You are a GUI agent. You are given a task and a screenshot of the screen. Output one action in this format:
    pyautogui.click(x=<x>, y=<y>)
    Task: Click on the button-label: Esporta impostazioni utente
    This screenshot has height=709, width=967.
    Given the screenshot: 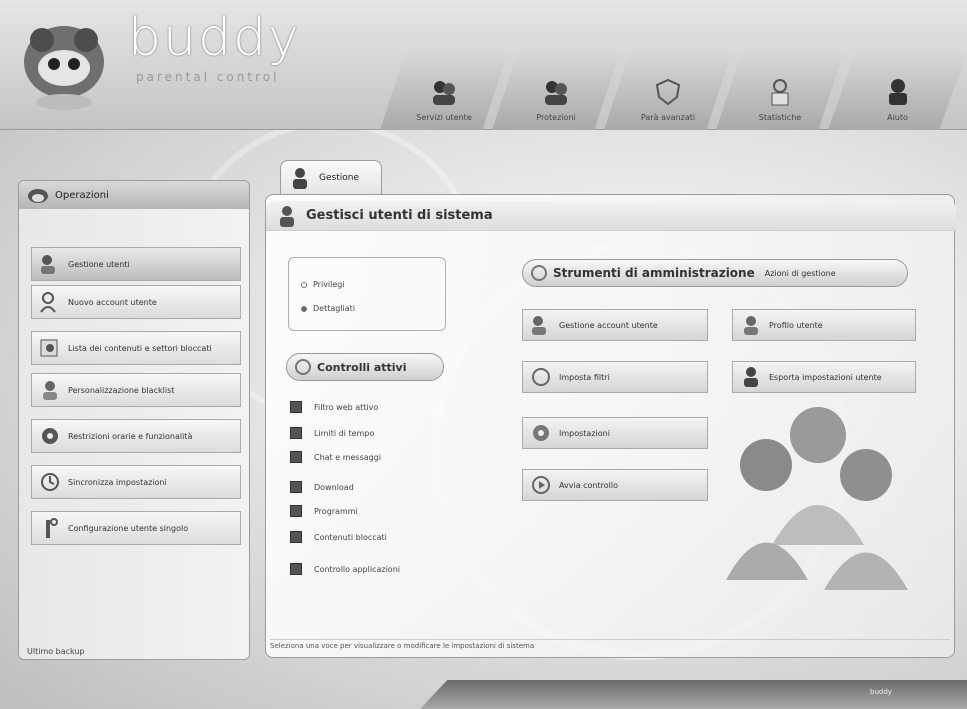 What is the action you would take?
    pyautogui.click(x=825, y=377)
    